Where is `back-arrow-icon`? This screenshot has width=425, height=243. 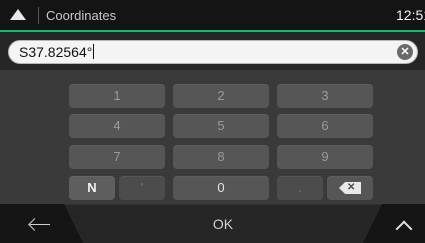
back-arrow-icon is located at coordinates (40, 224).